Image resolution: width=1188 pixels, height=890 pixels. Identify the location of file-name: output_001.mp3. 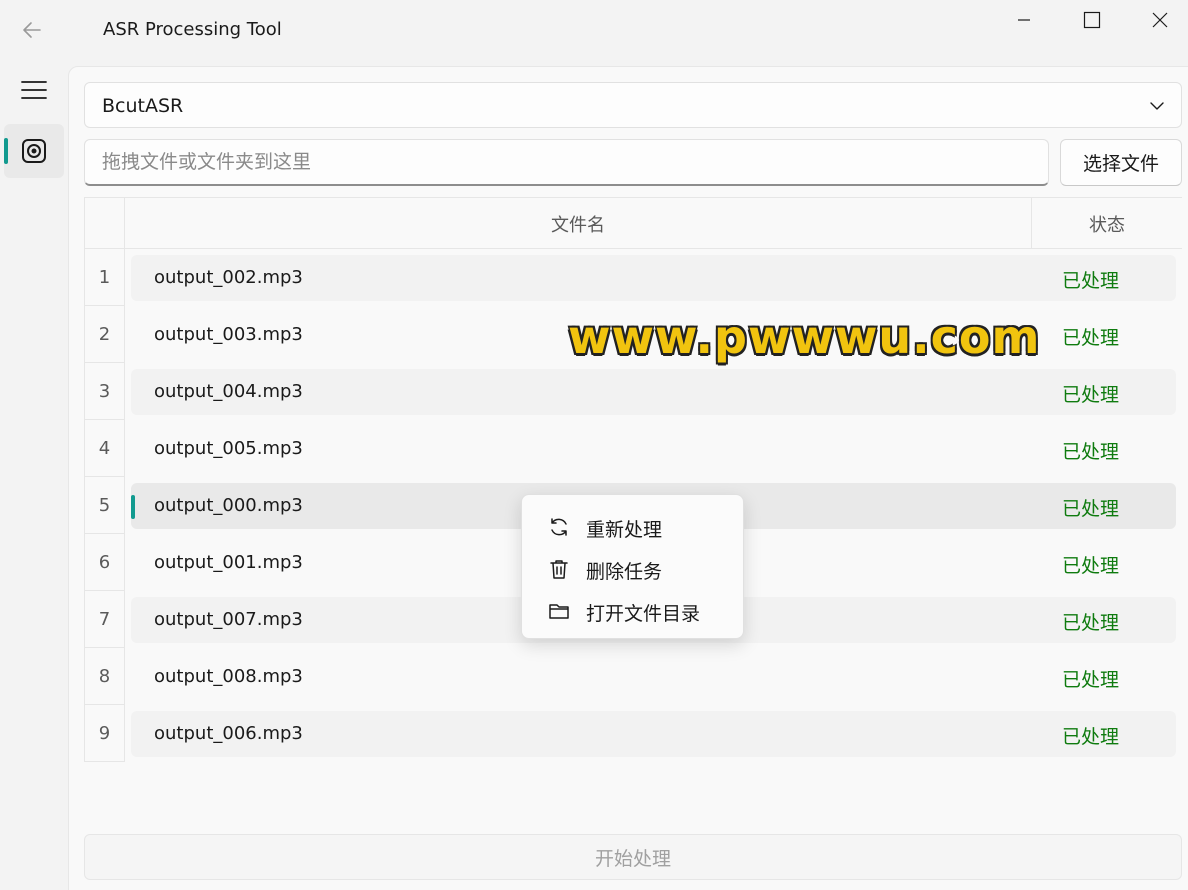
(228, 562).